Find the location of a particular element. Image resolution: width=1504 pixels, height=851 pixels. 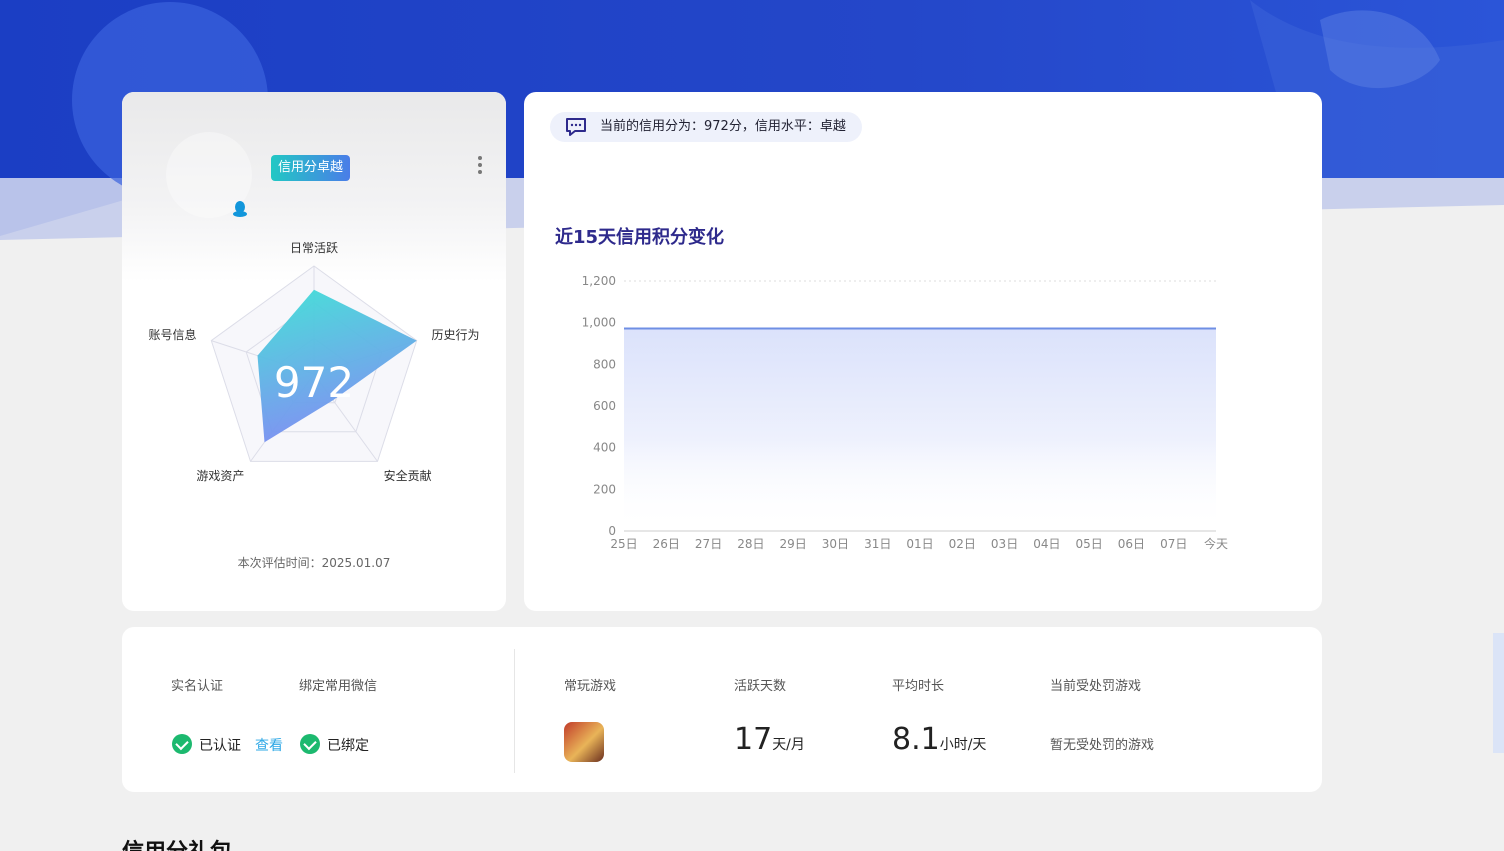

y-tick-label: 800 is located at coordinates (604, 364).